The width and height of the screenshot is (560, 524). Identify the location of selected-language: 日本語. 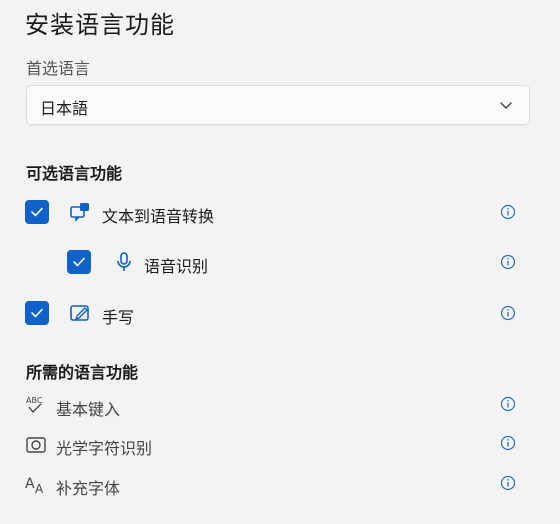
(64, 108).